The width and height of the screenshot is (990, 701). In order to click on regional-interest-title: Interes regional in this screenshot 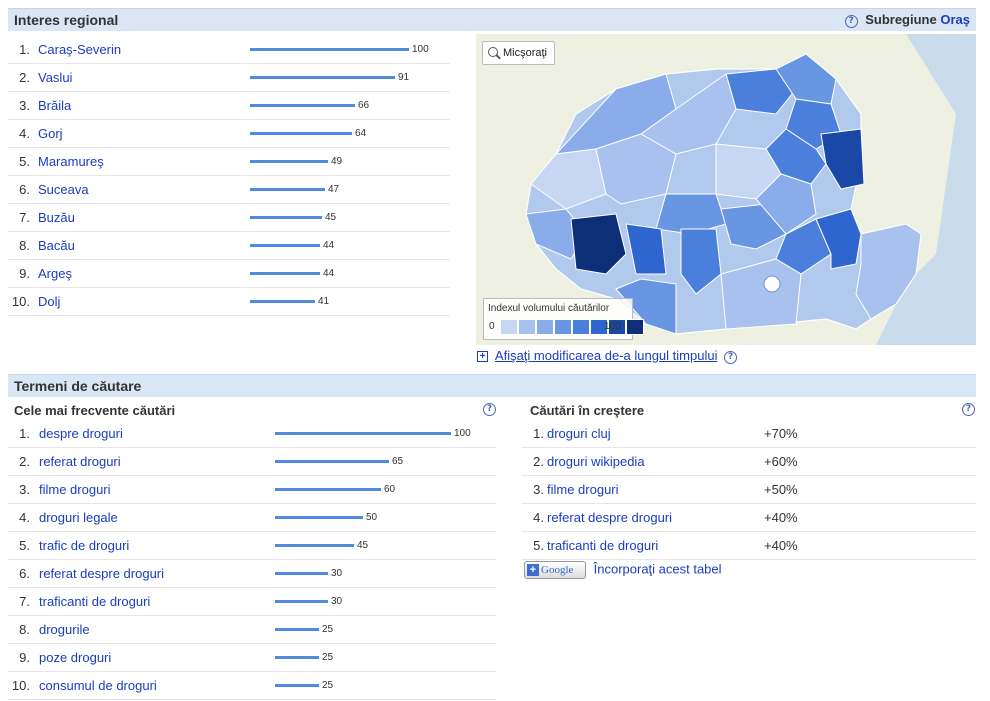, I will do `click(66, 20)`.